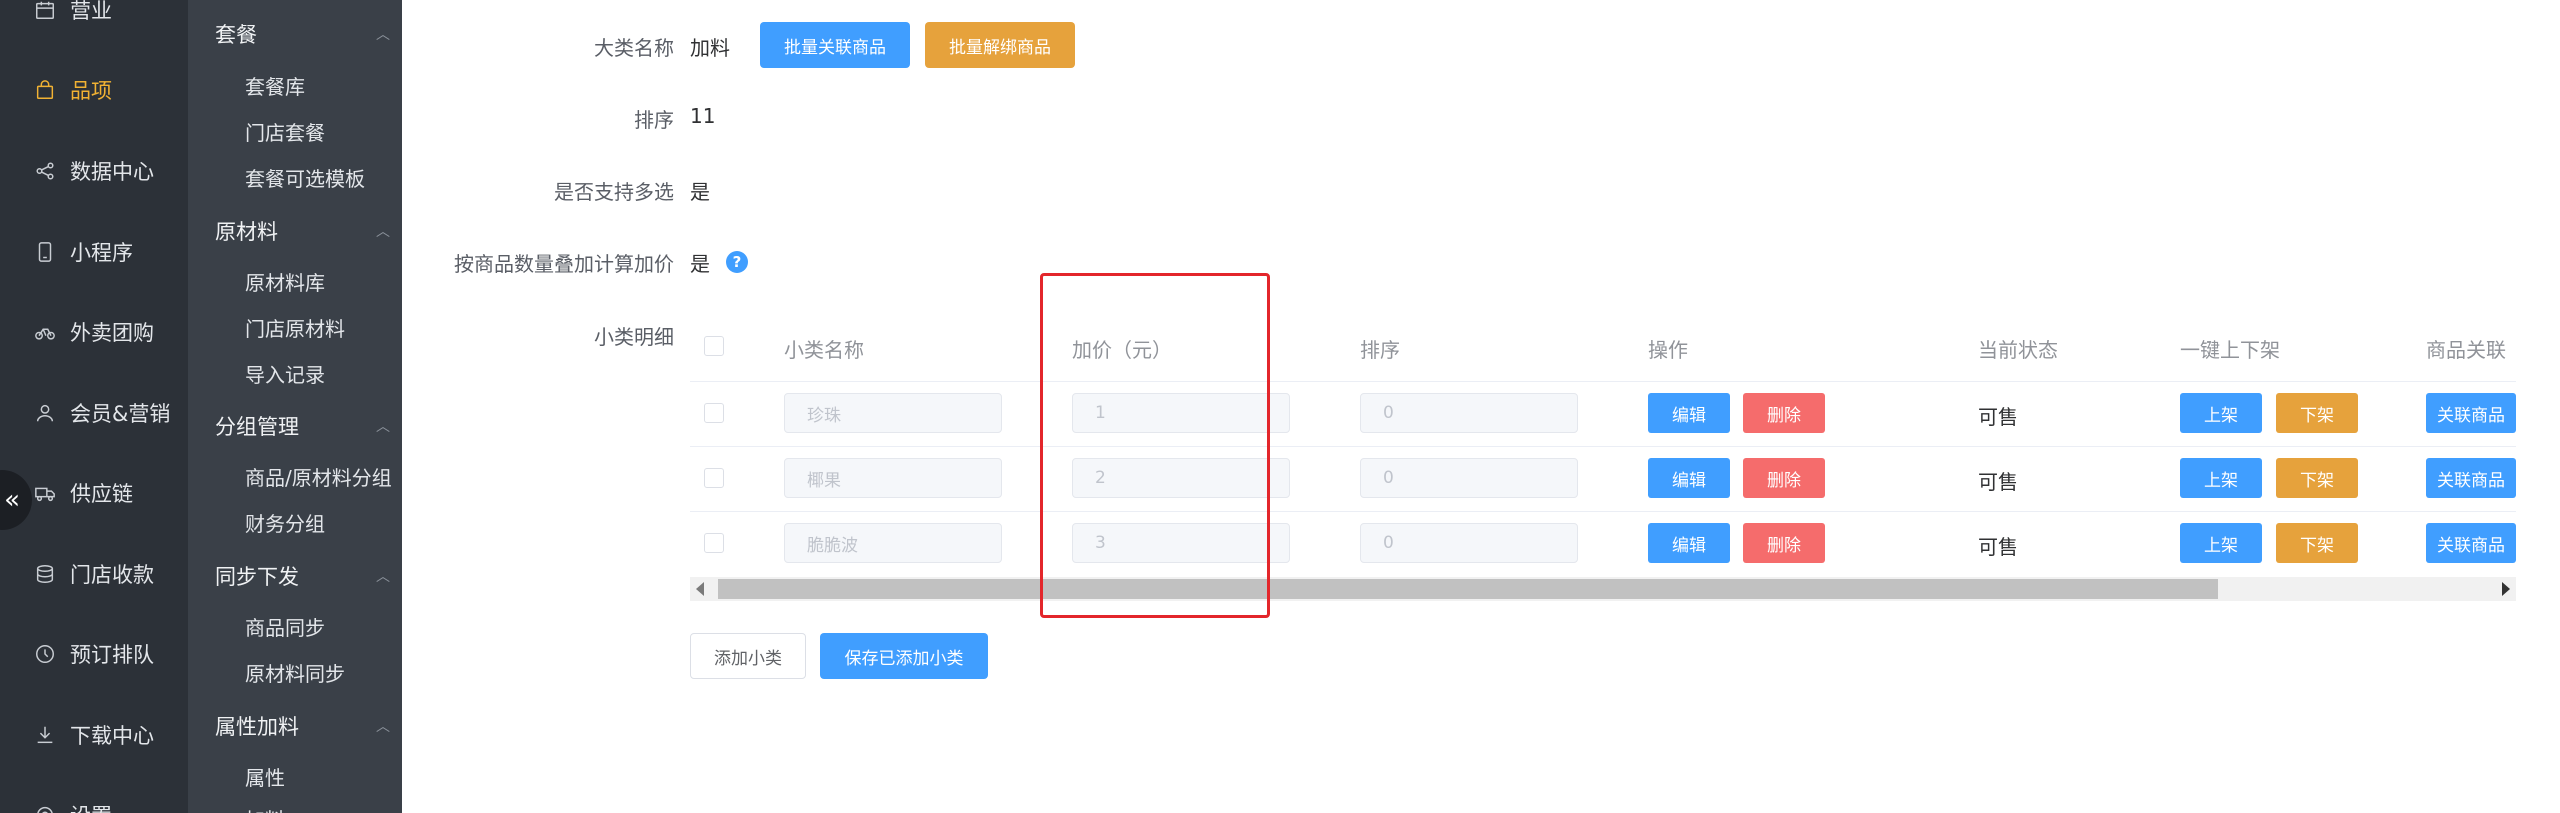  I want to click on database-icon, so click(45, 574).